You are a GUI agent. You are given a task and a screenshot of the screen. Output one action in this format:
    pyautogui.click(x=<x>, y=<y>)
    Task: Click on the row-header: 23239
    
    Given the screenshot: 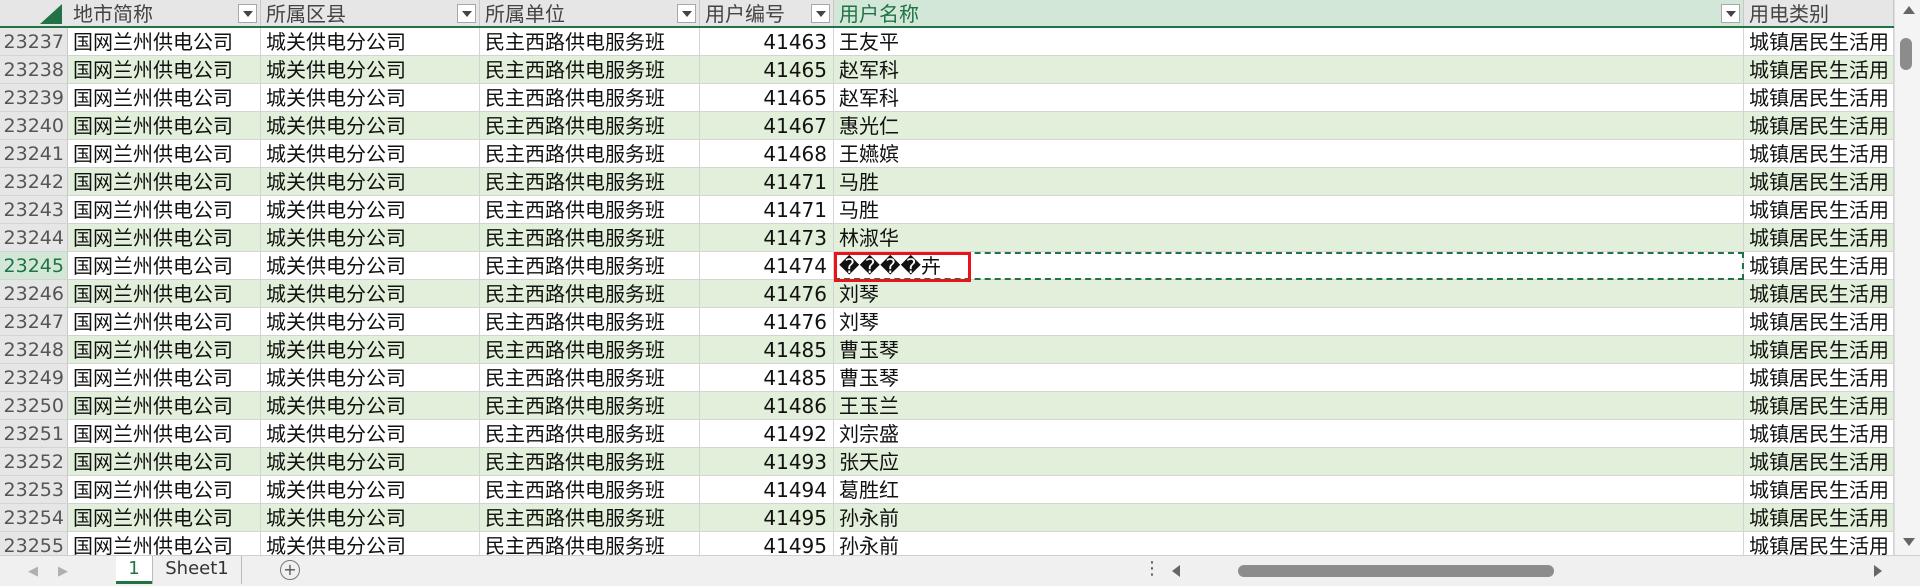 What is the action you would take?
    pyautogui.click(x=34, y=97)
    